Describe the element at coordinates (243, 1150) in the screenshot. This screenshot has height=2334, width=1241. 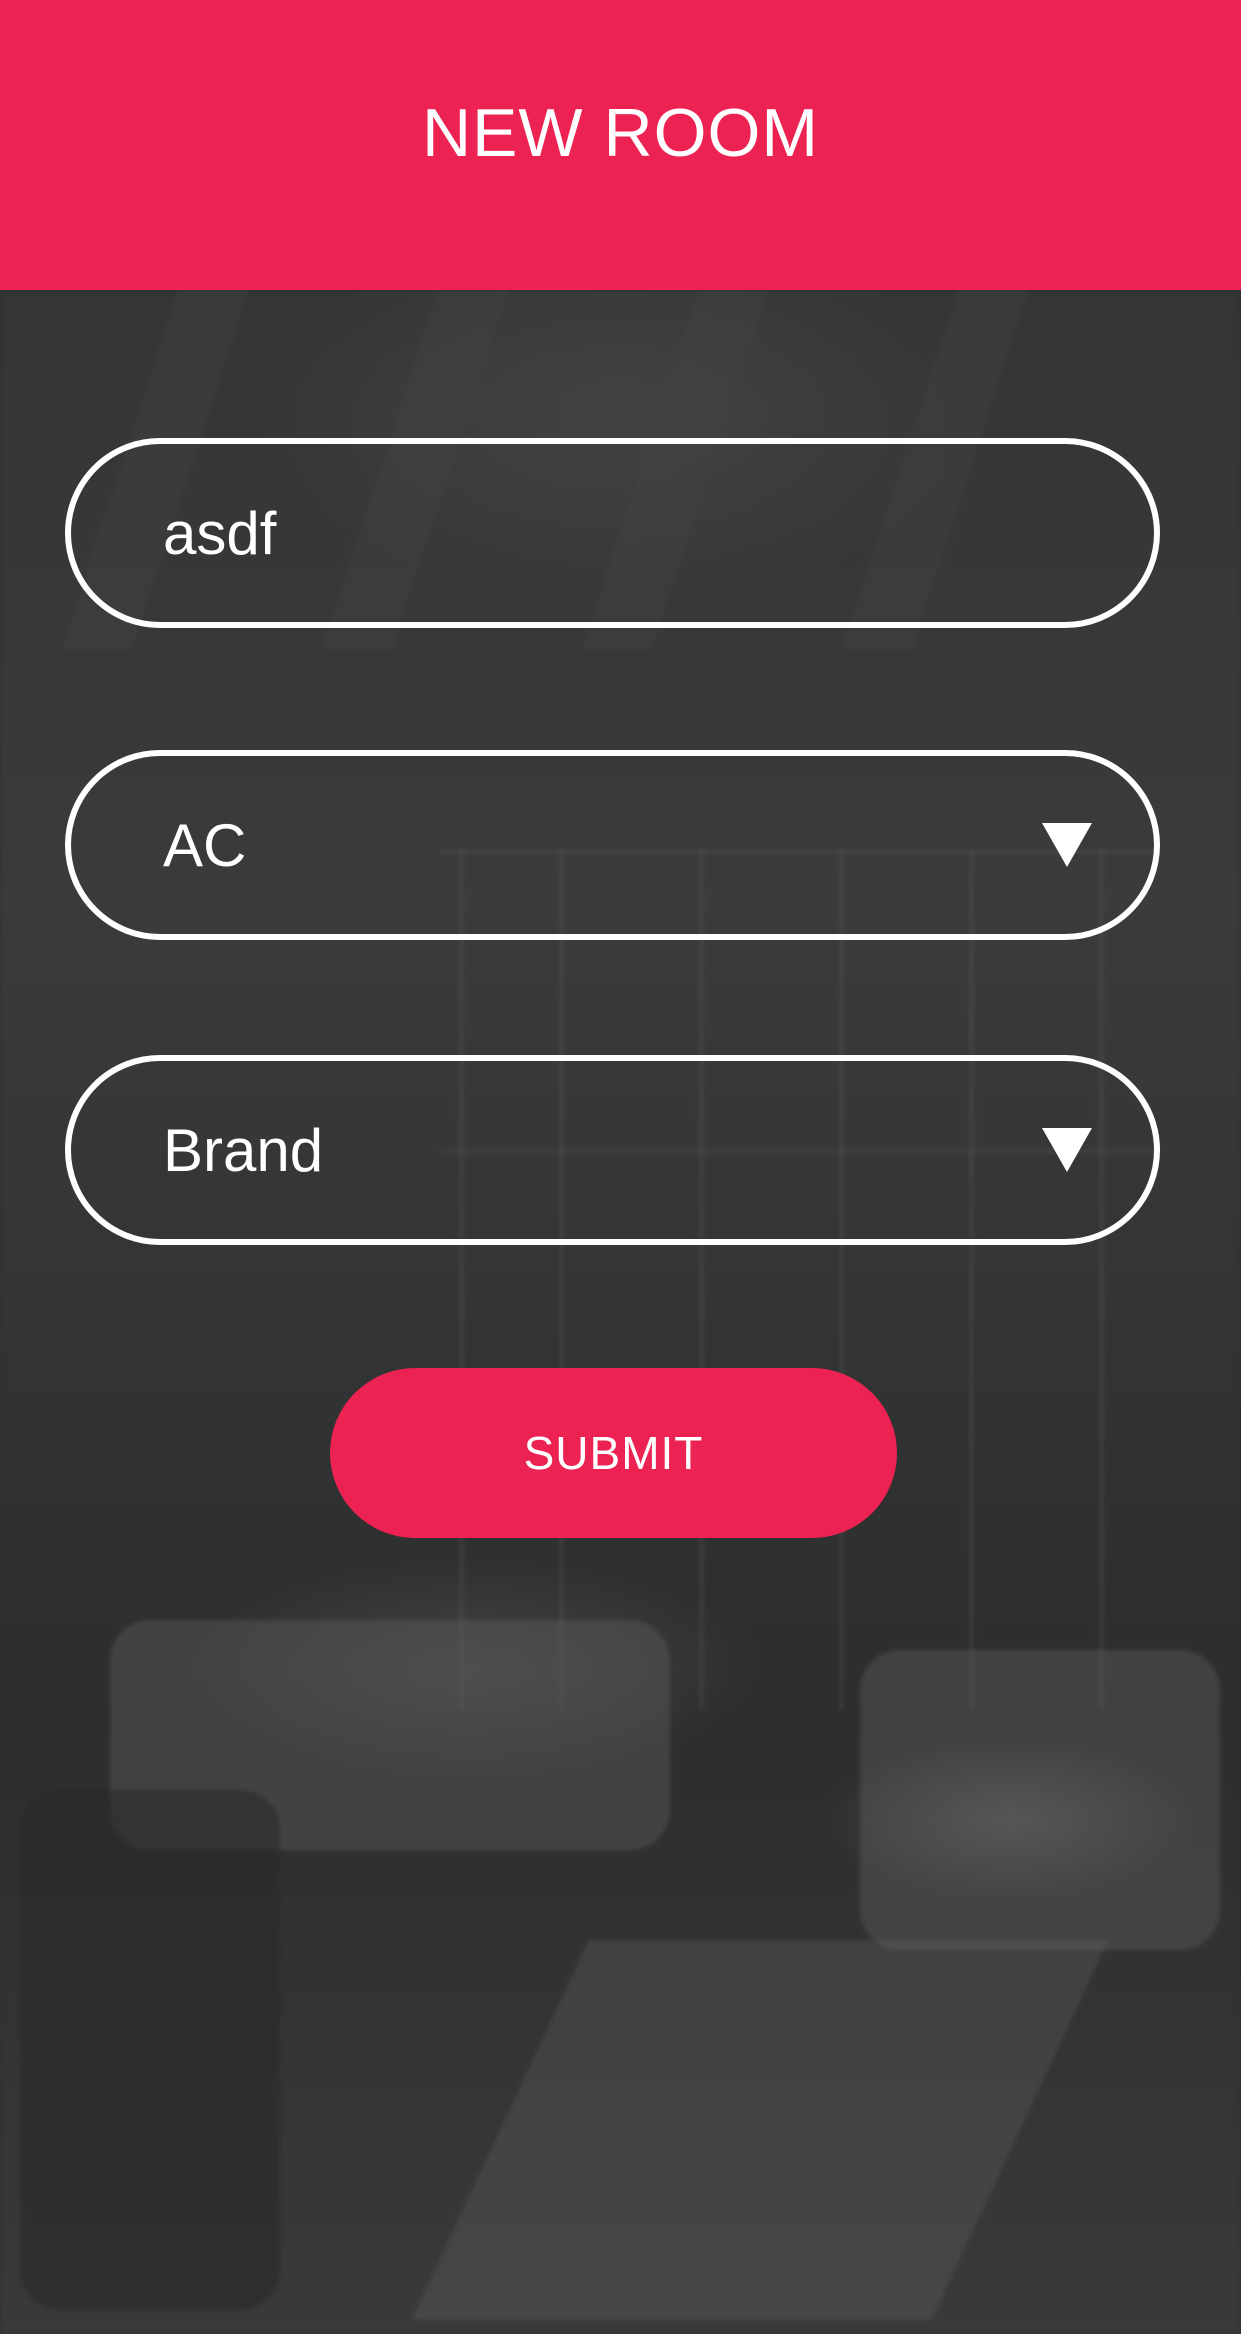
I see `brand-value: Brand` at that location.